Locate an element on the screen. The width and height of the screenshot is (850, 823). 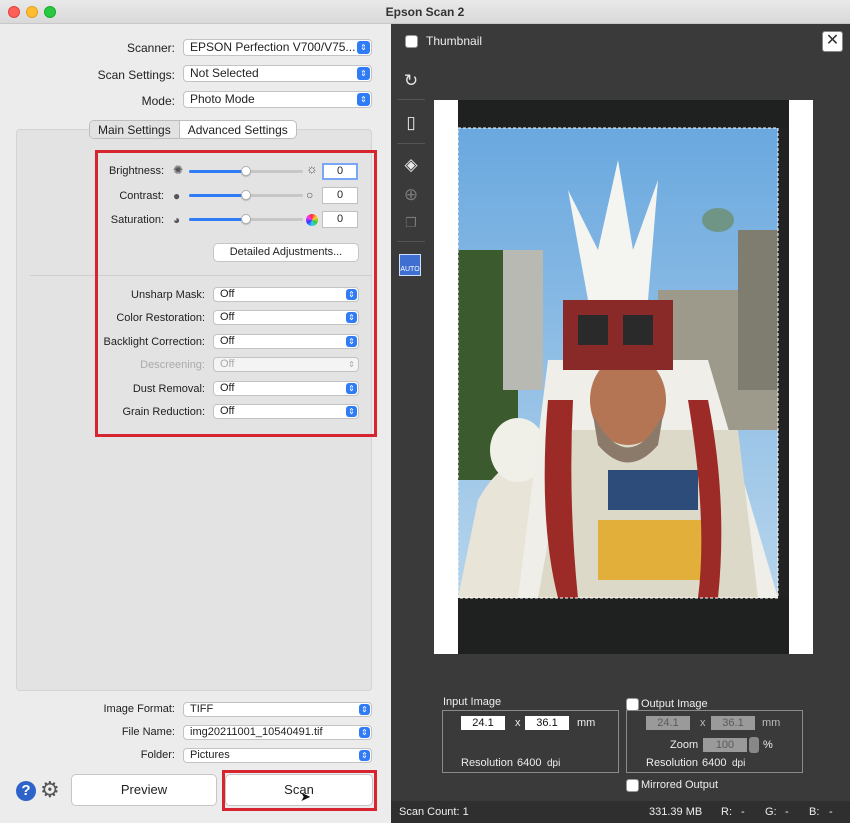
output-image-title: Output Image is located at coordinates (674, 704).